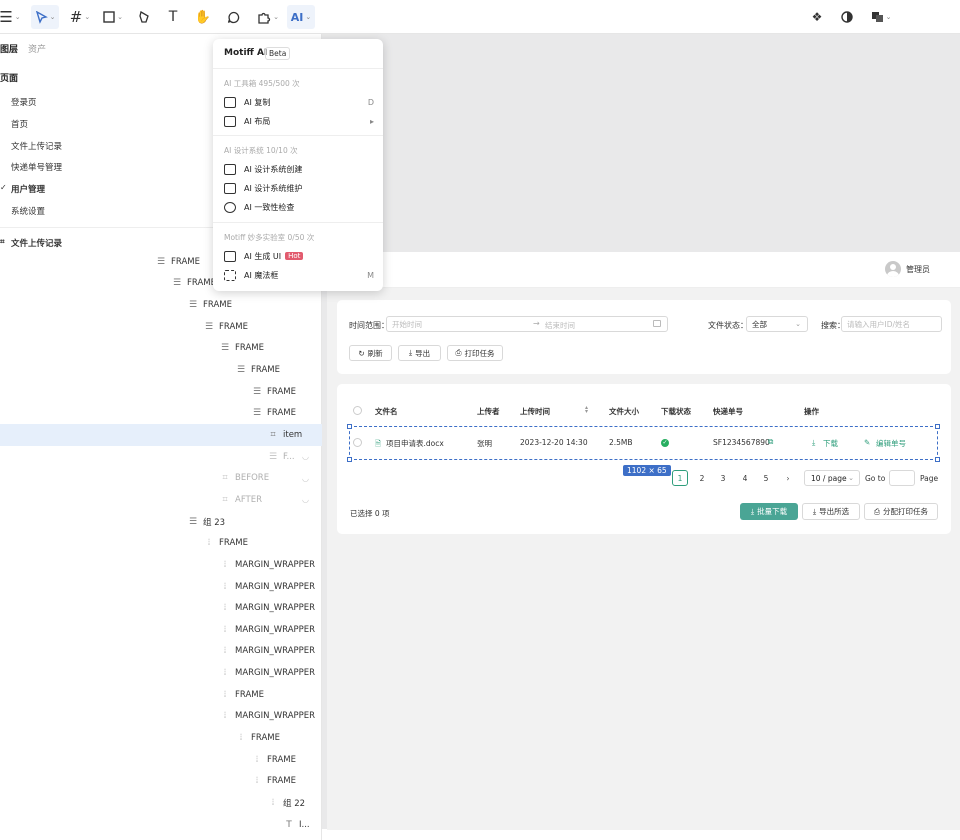  Describe the element at coordinates (28, 211) in the screenshot. I see `page-item-settings: 系统设置` at that location.